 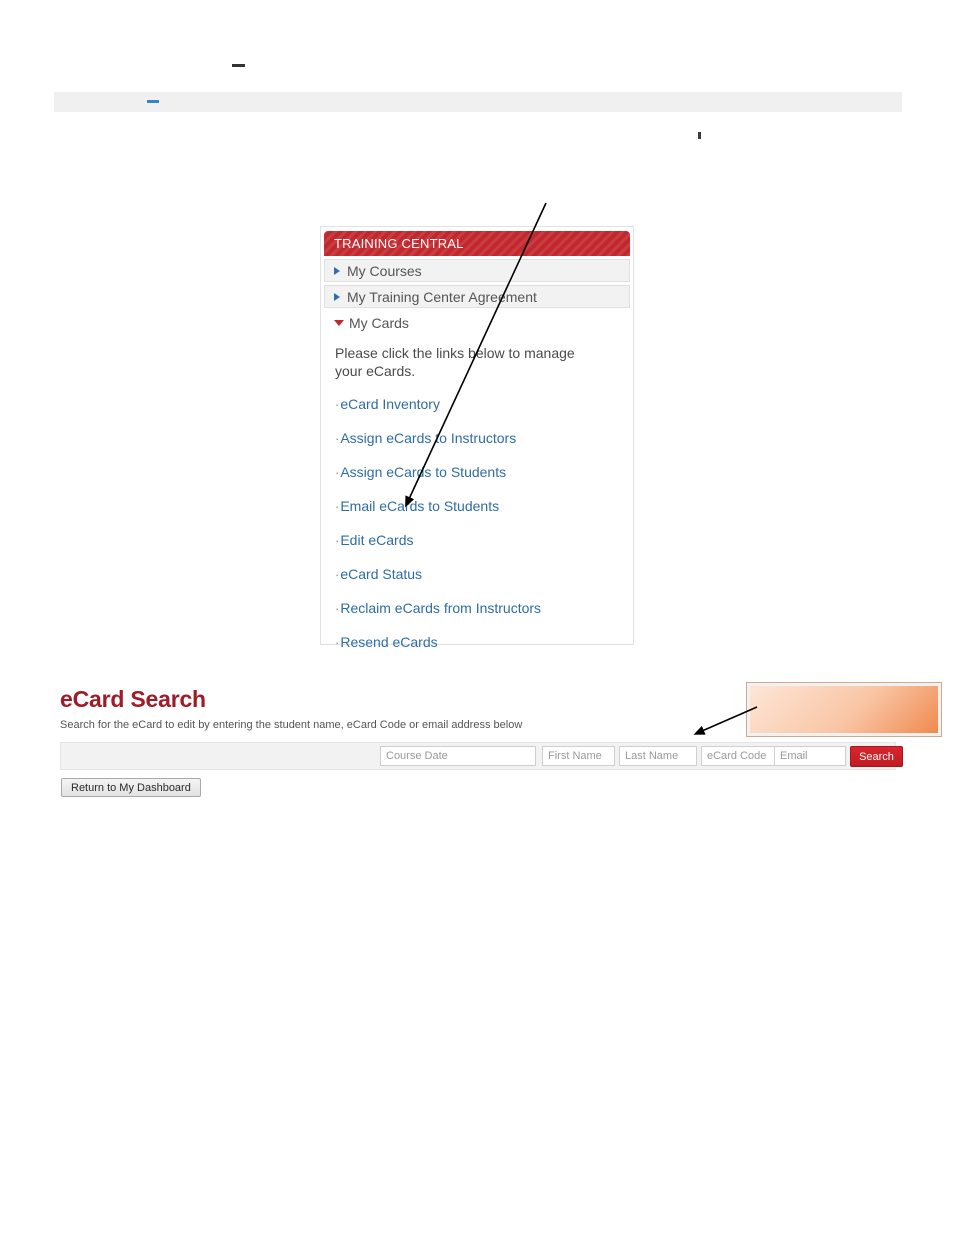 I want to click on orange-callout-inner, so click(x=844, y=709).